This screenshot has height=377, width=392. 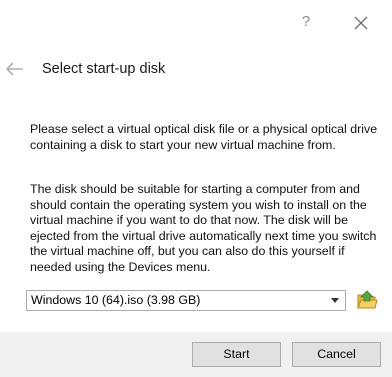 What do you see at coordinates (335, 300) in the screenshot?
I see `chevron-down-icon` at bounding box center [335, 300].